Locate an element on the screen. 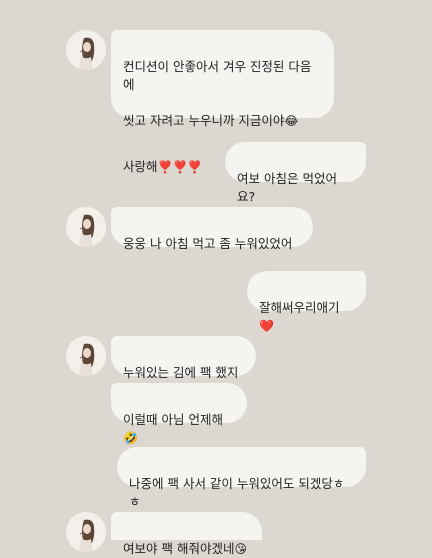 This screenshot has width=432, height=558. message-text: 컨디션이 안좋아서 겨우 진정된 다음에 is located at coordinates (217, 75).